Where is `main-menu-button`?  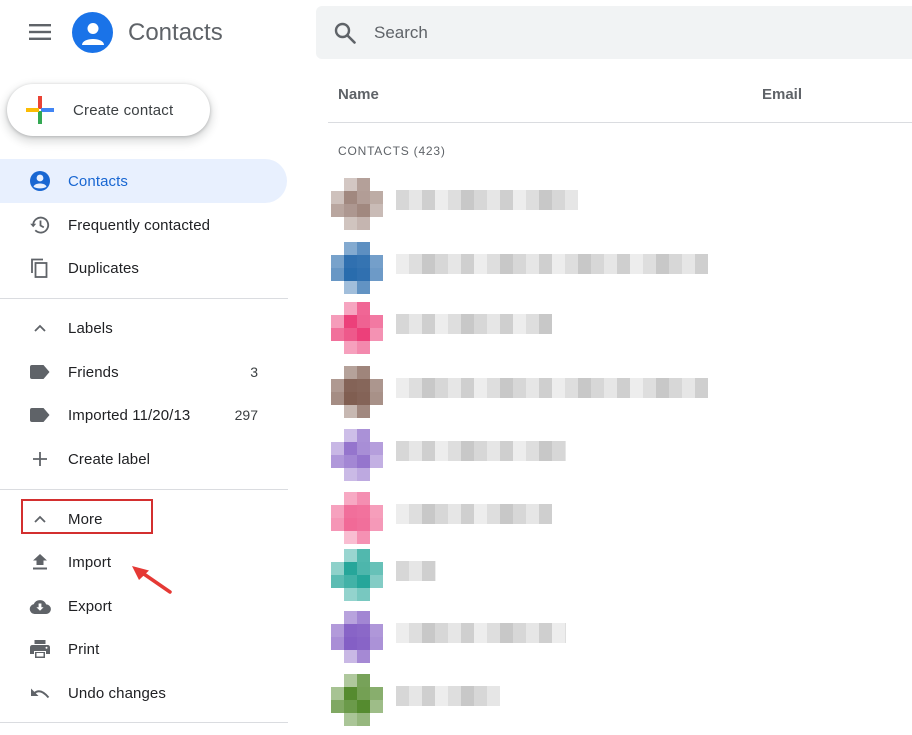
main-menu-button is located at coordinates (40, 32).